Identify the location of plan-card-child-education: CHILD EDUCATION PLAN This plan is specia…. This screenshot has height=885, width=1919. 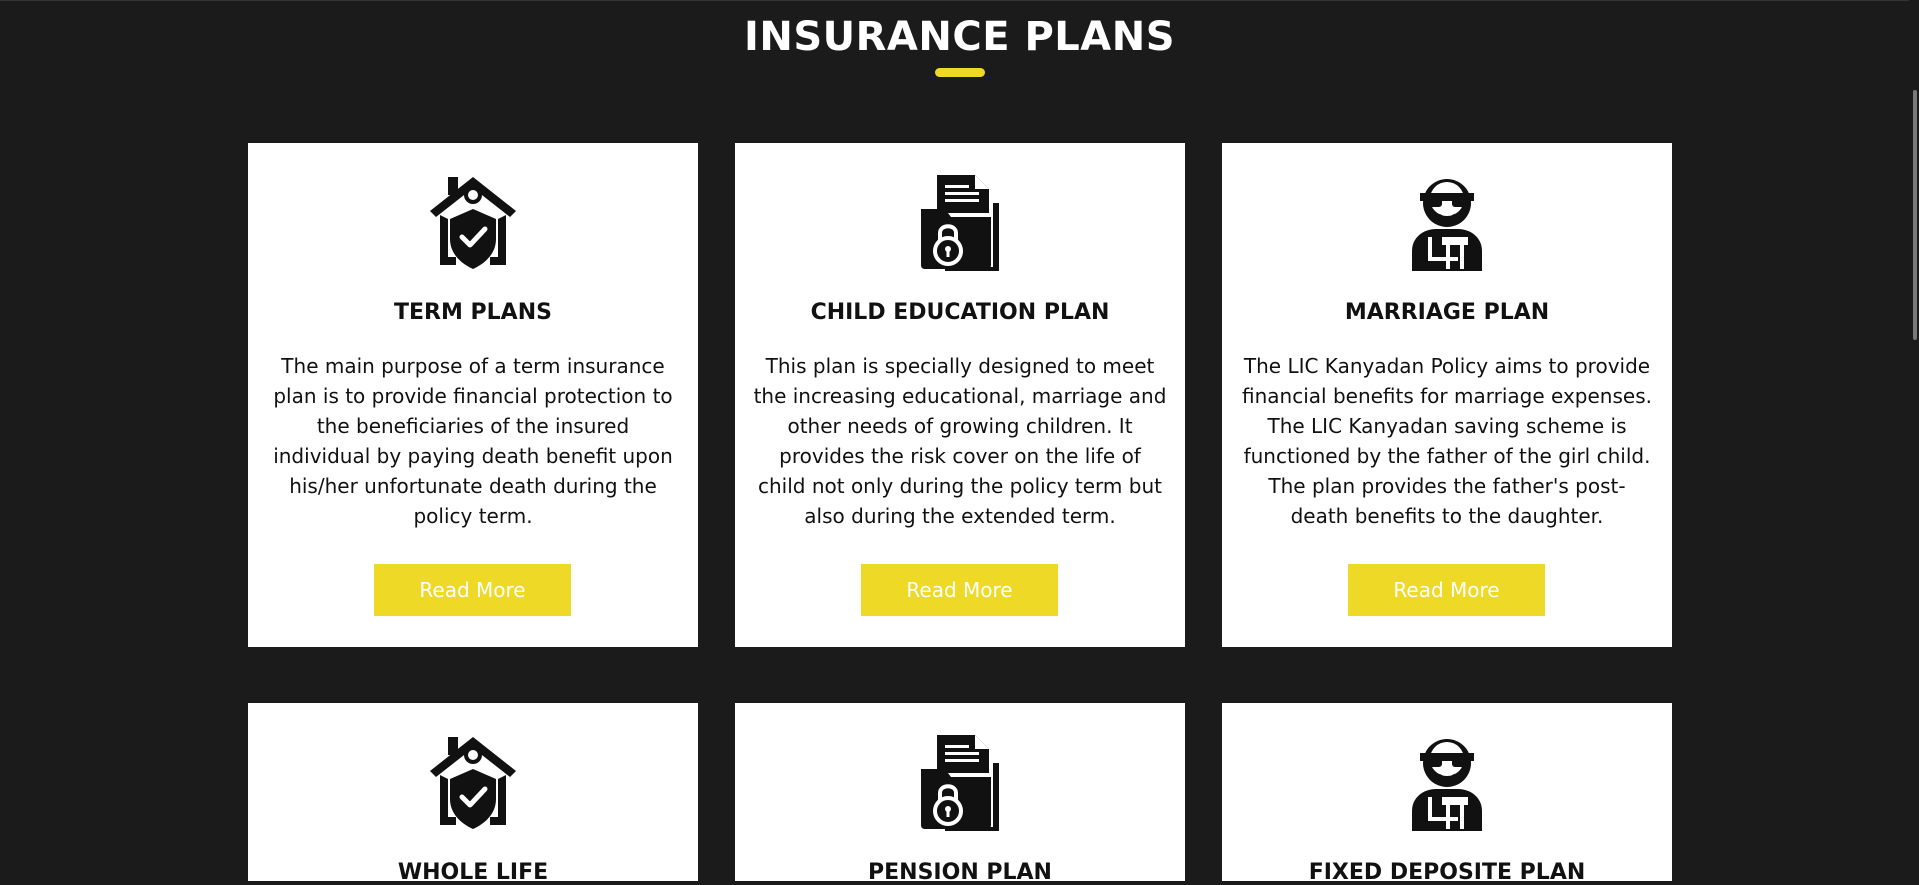
(960, 395).